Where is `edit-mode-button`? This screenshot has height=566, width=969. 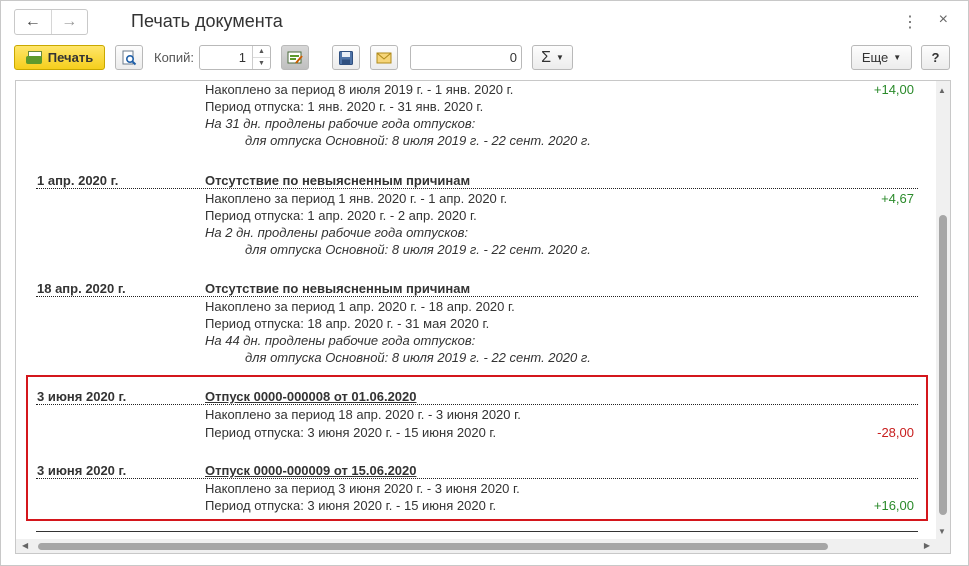
edit-mode-button is located at coordinates (295, 57).